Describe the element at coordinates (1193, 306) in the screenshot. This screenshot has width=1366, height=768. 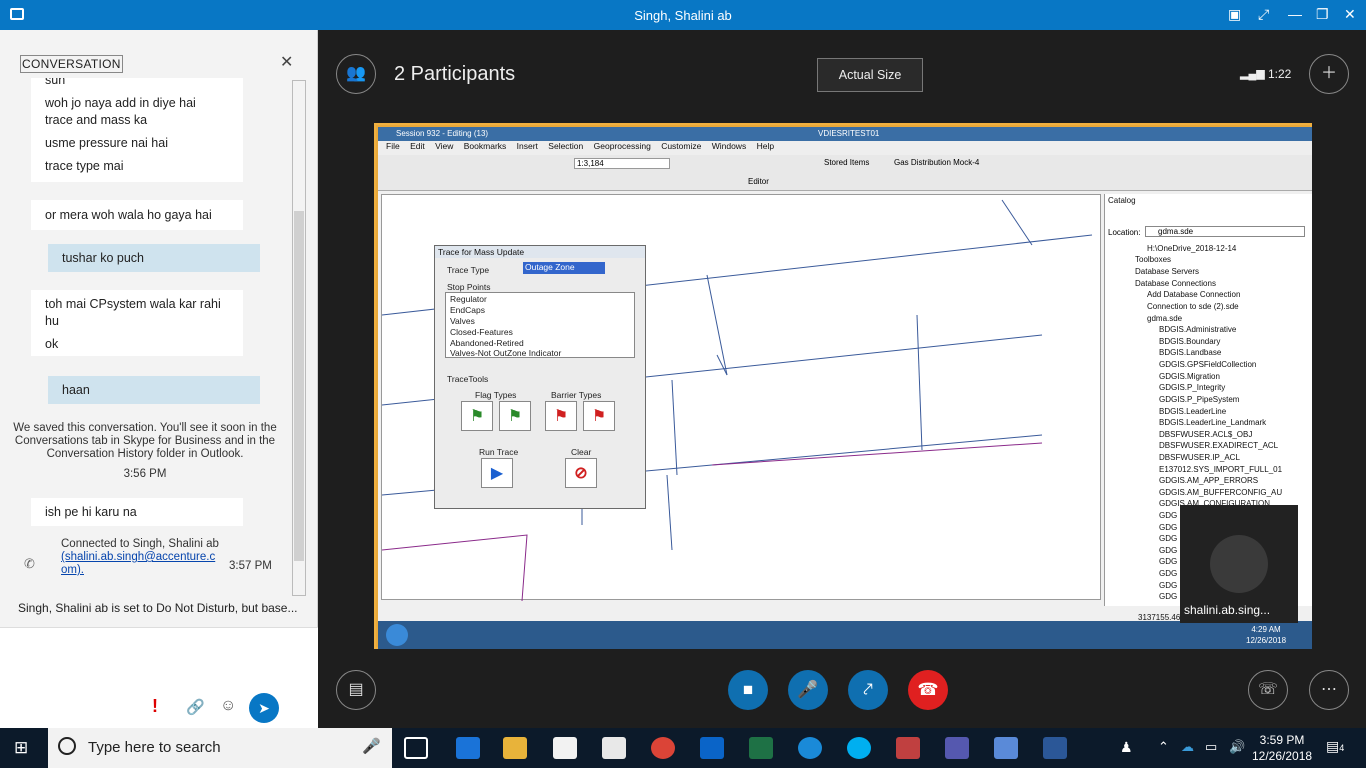
I see `catalog-item: Connection to sde (2).sde` at that location.